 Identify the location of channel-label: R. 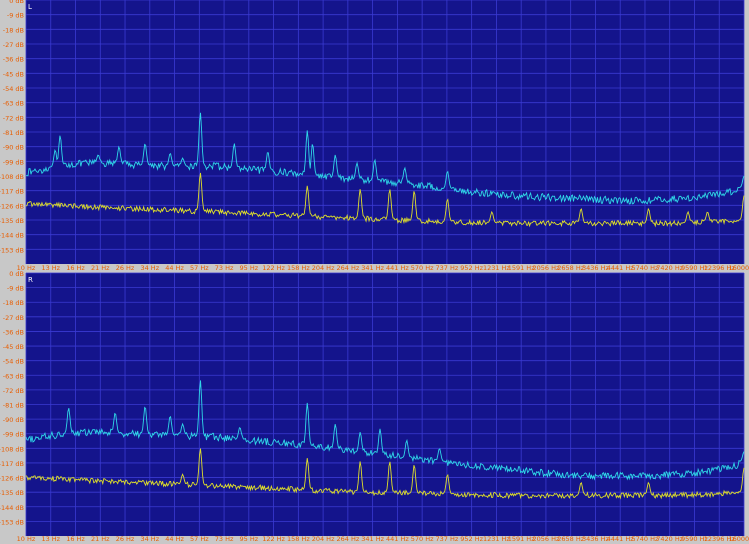
(30, 280).